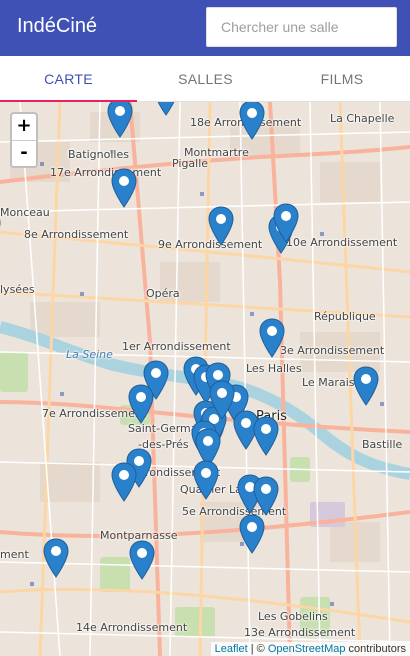  Describe the element at coordinates (342, 79) in the screenshot. I see `tab-films: FILMS` at that location.